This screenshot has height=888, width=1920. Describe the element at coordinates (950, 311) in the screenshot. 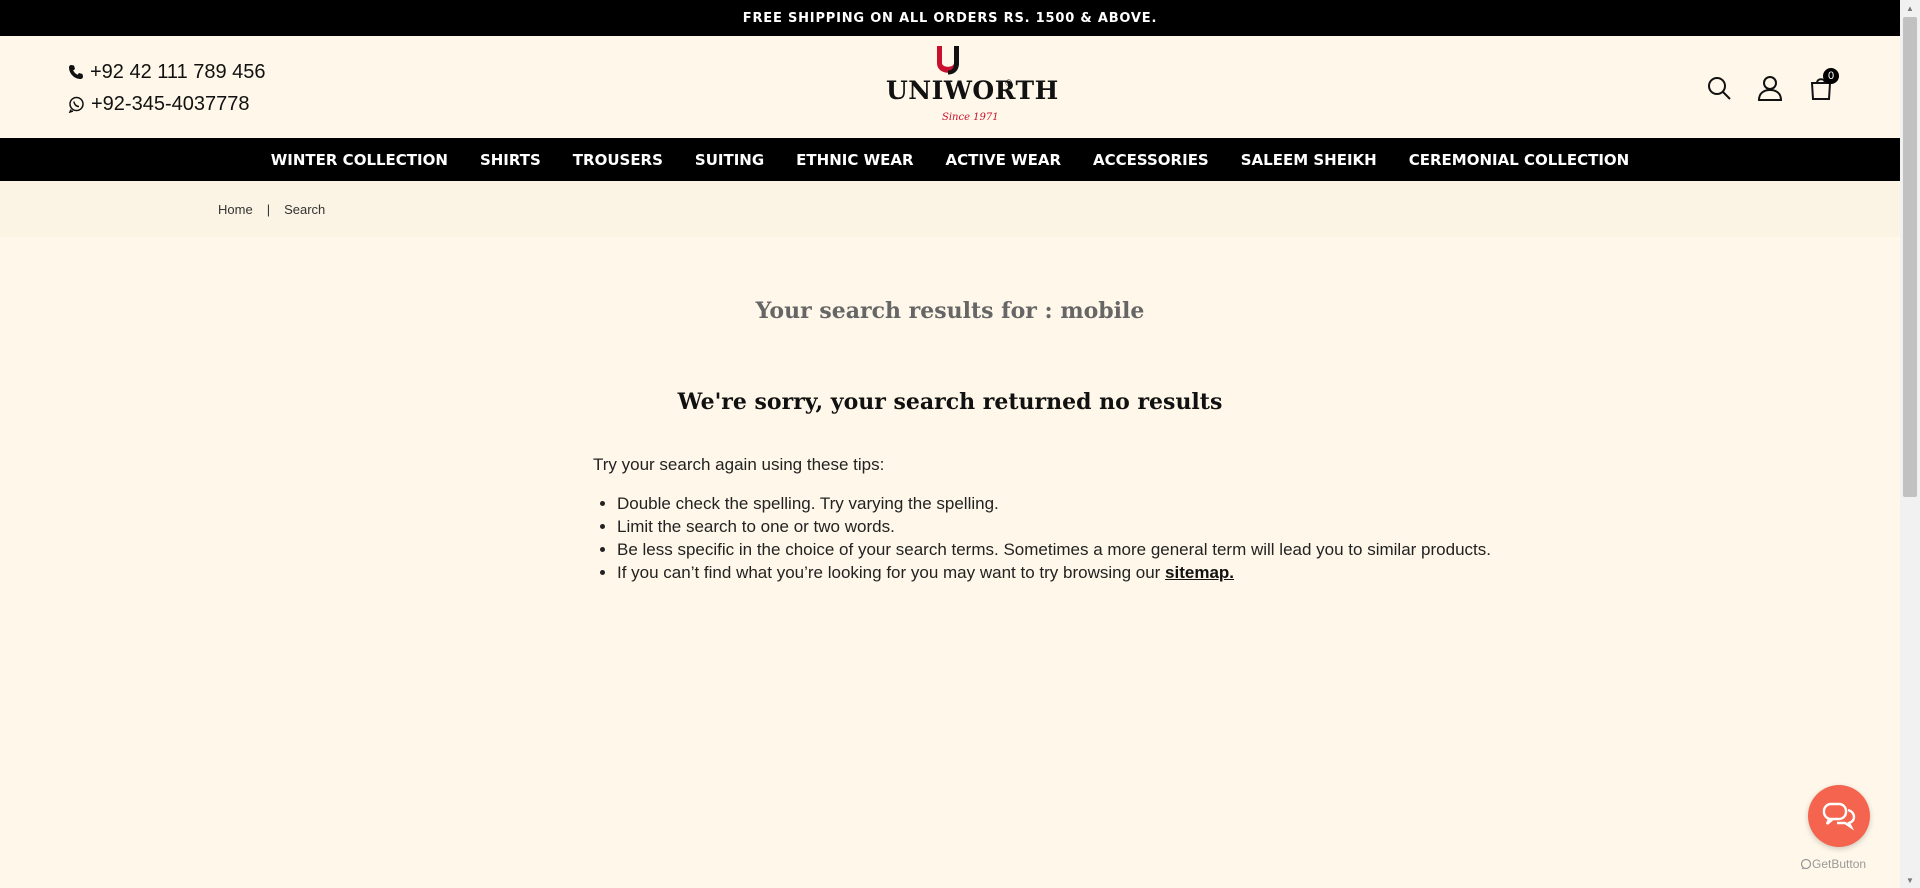

I see `search-results-title: Your search results for : mobile` at that location.